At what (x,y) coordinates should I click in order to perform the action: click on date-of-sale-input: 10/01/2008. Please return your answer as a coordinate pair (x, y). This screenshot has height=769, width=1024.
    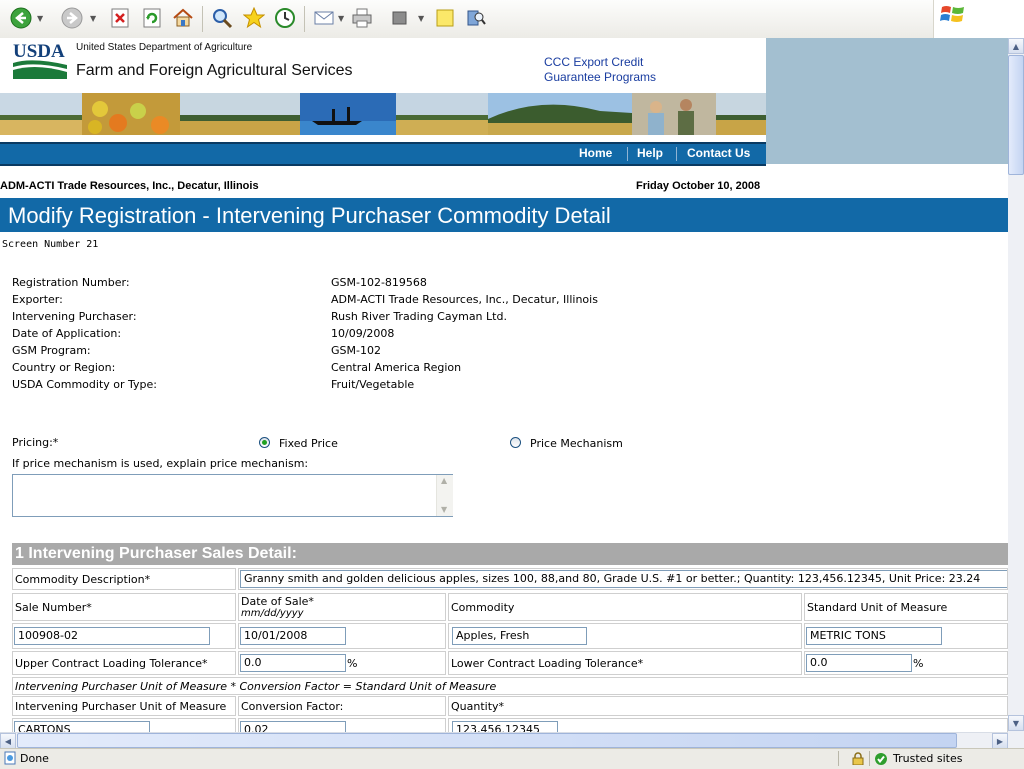
    Looking at the image, I should click on (293, 636).